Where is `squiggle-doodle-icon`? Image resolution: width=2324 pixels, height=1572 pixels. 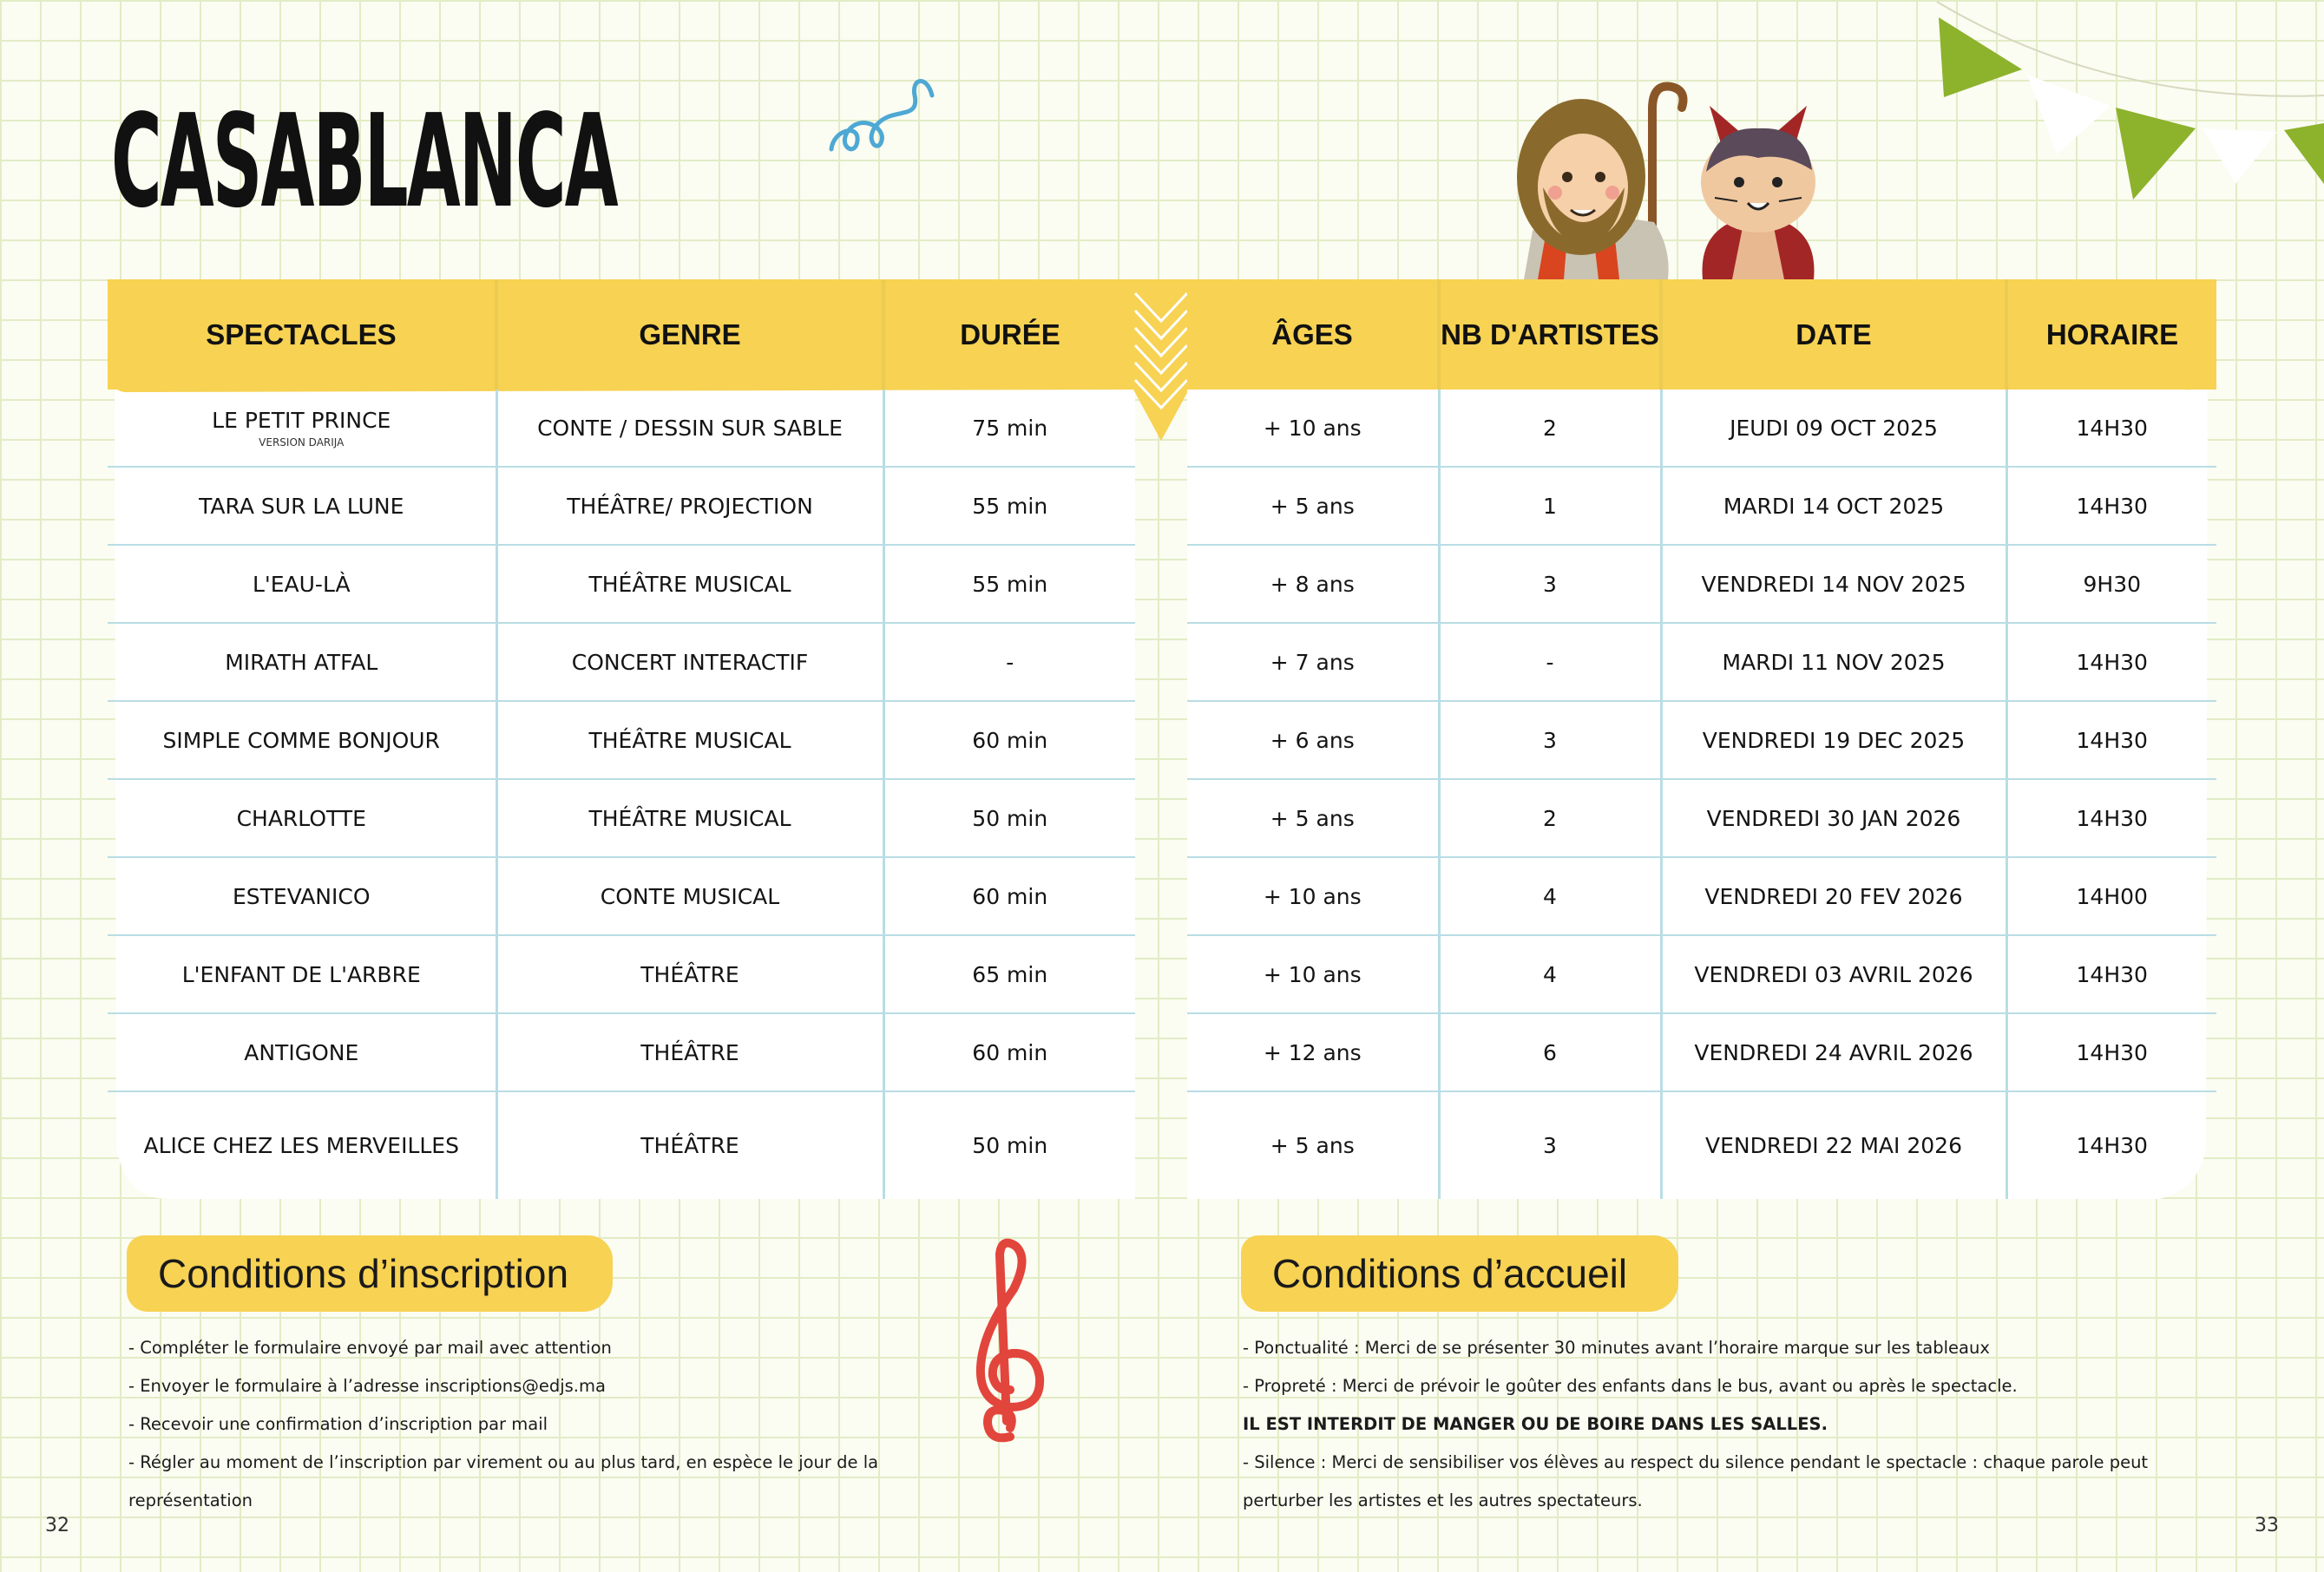 squiggle-doodle-icon is located at coordinates (882, 115).